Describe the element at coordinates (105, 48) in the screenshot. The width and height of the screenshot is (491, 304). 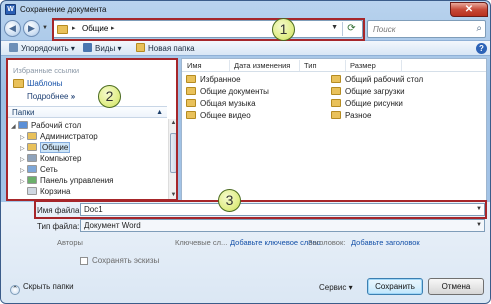
I see `views-label: Виды` at that location.